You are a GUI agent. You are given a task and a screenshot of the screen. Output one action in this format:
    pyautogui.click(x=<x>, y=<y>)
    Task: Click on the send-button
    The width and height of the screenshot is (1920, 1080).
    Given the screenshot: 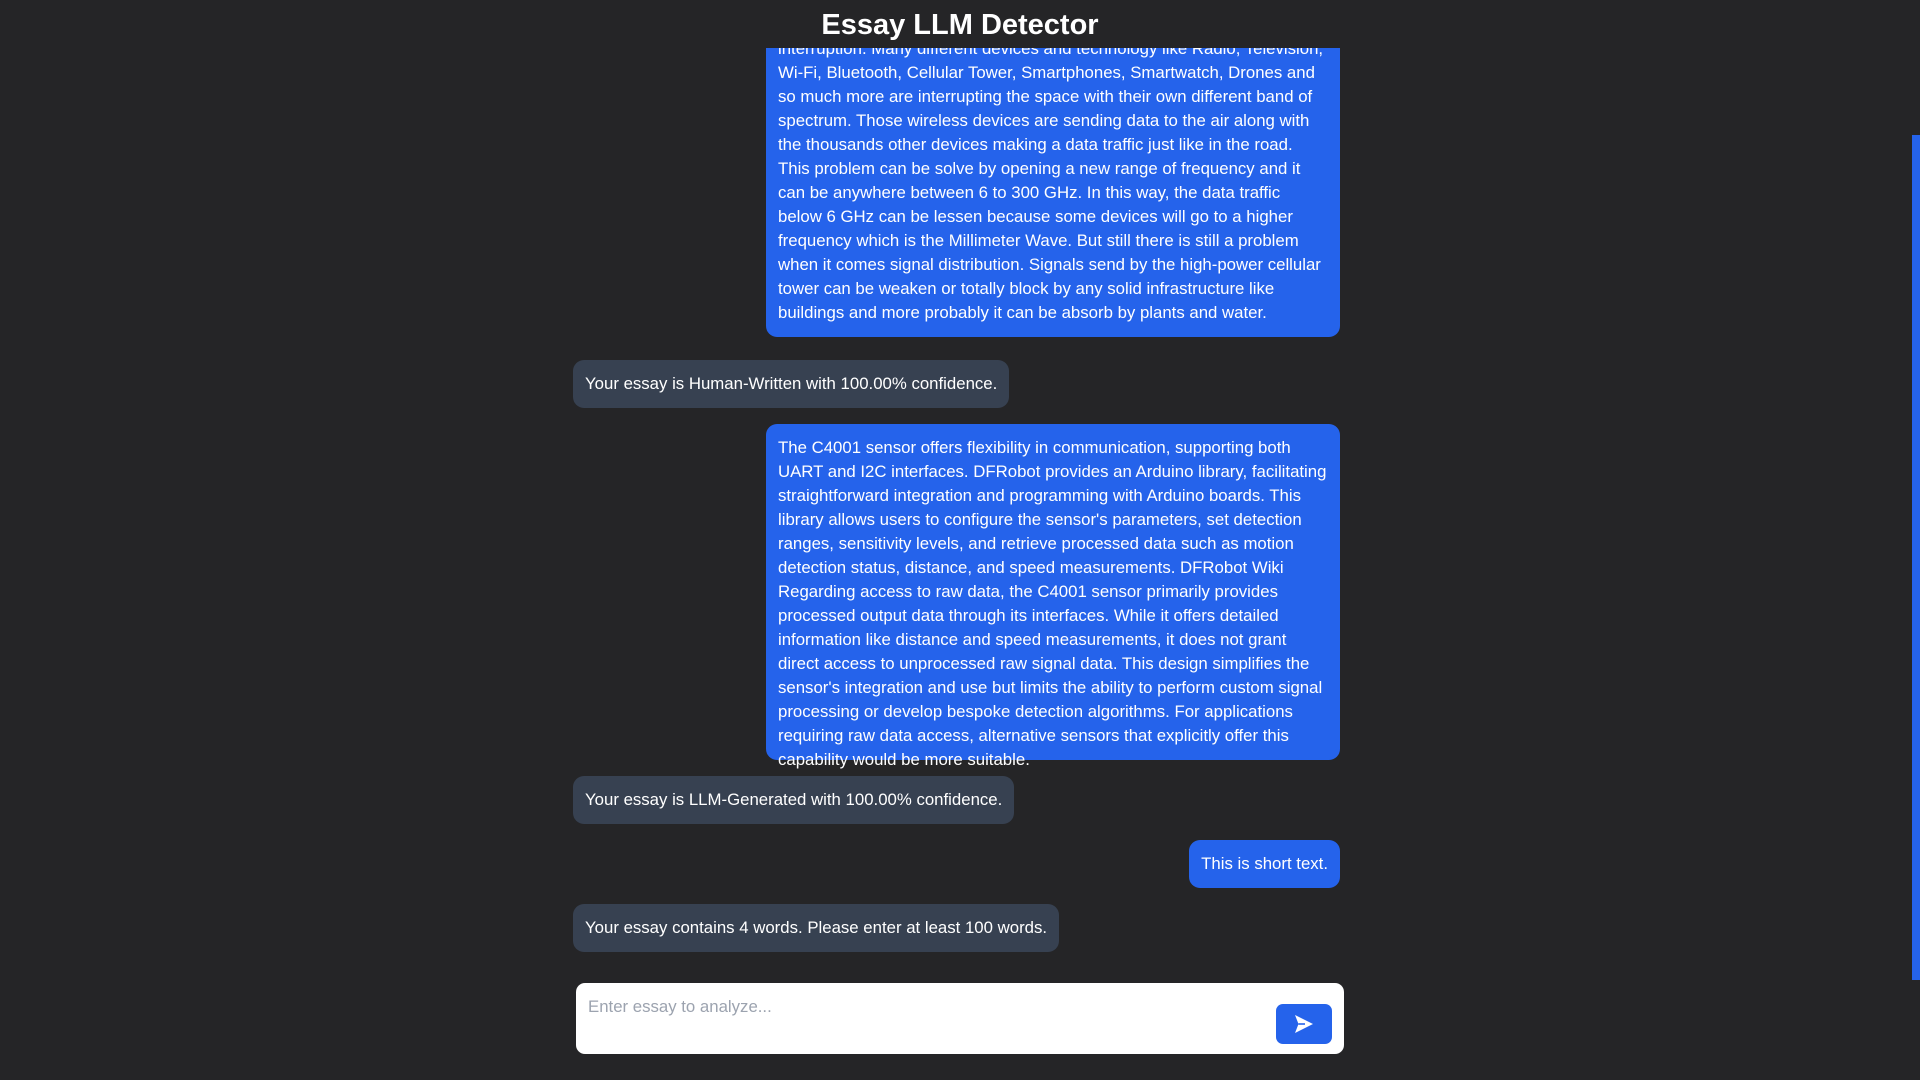 What is the action you would take?
    pyautogui.click(x=1304, y=1024)
    